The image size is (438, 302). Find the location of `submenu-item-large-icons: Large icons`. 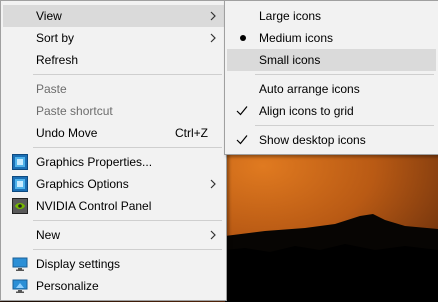

submenu-item-large-icons: Large icons is located at coordinates (331, 16).